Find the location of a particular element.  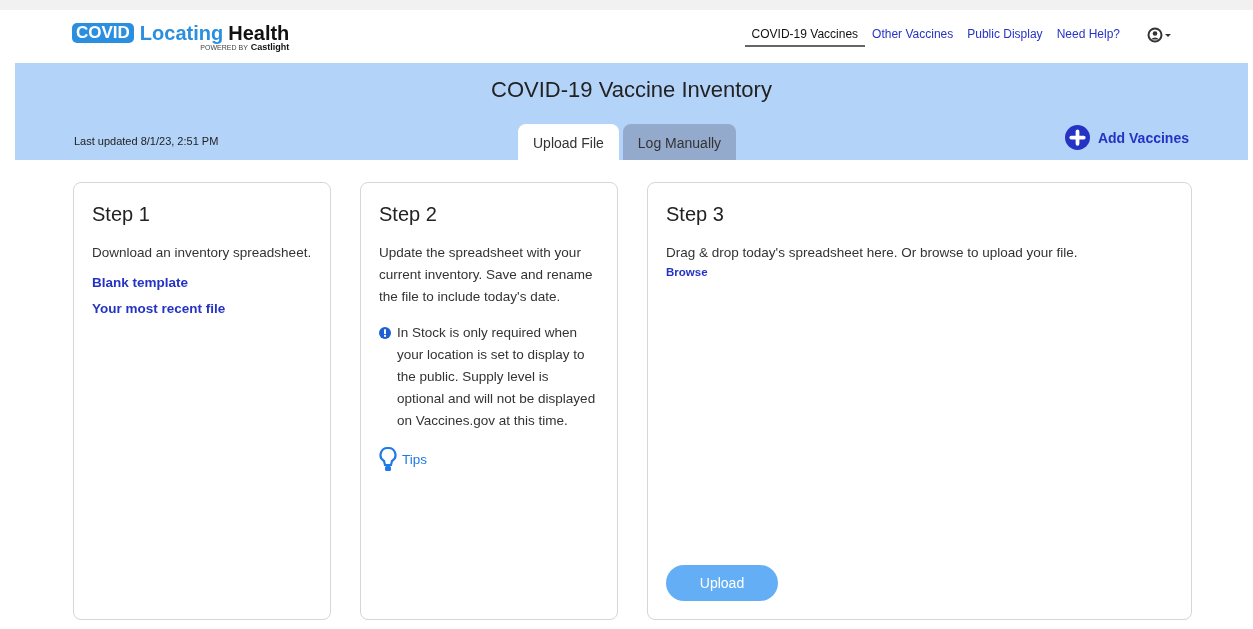

plus-icon is located at coordinates (1077, 137).